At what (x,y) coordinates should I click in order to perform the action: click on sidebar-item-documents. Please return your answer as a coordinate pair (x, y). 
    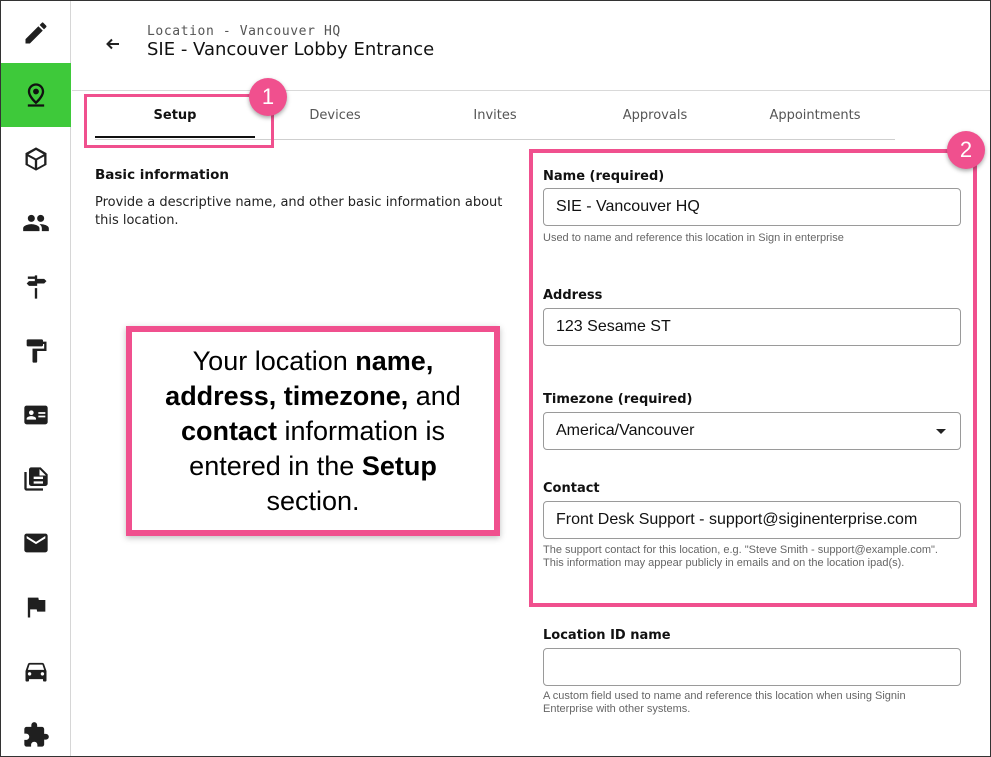
    Looking at the image, I should click on (36, 479).